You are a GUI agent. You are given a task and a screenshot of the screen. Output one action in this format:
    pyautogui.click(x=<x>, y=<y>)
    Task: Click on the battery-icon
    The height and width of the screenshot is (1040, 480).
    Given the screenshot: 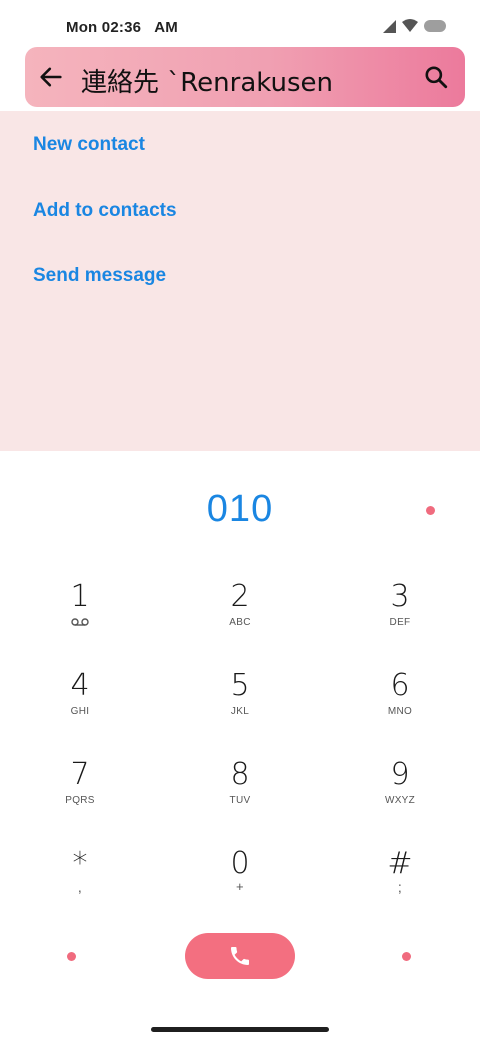 What is the action you would take?
    pyautogui.click(x=435, y=26)
    